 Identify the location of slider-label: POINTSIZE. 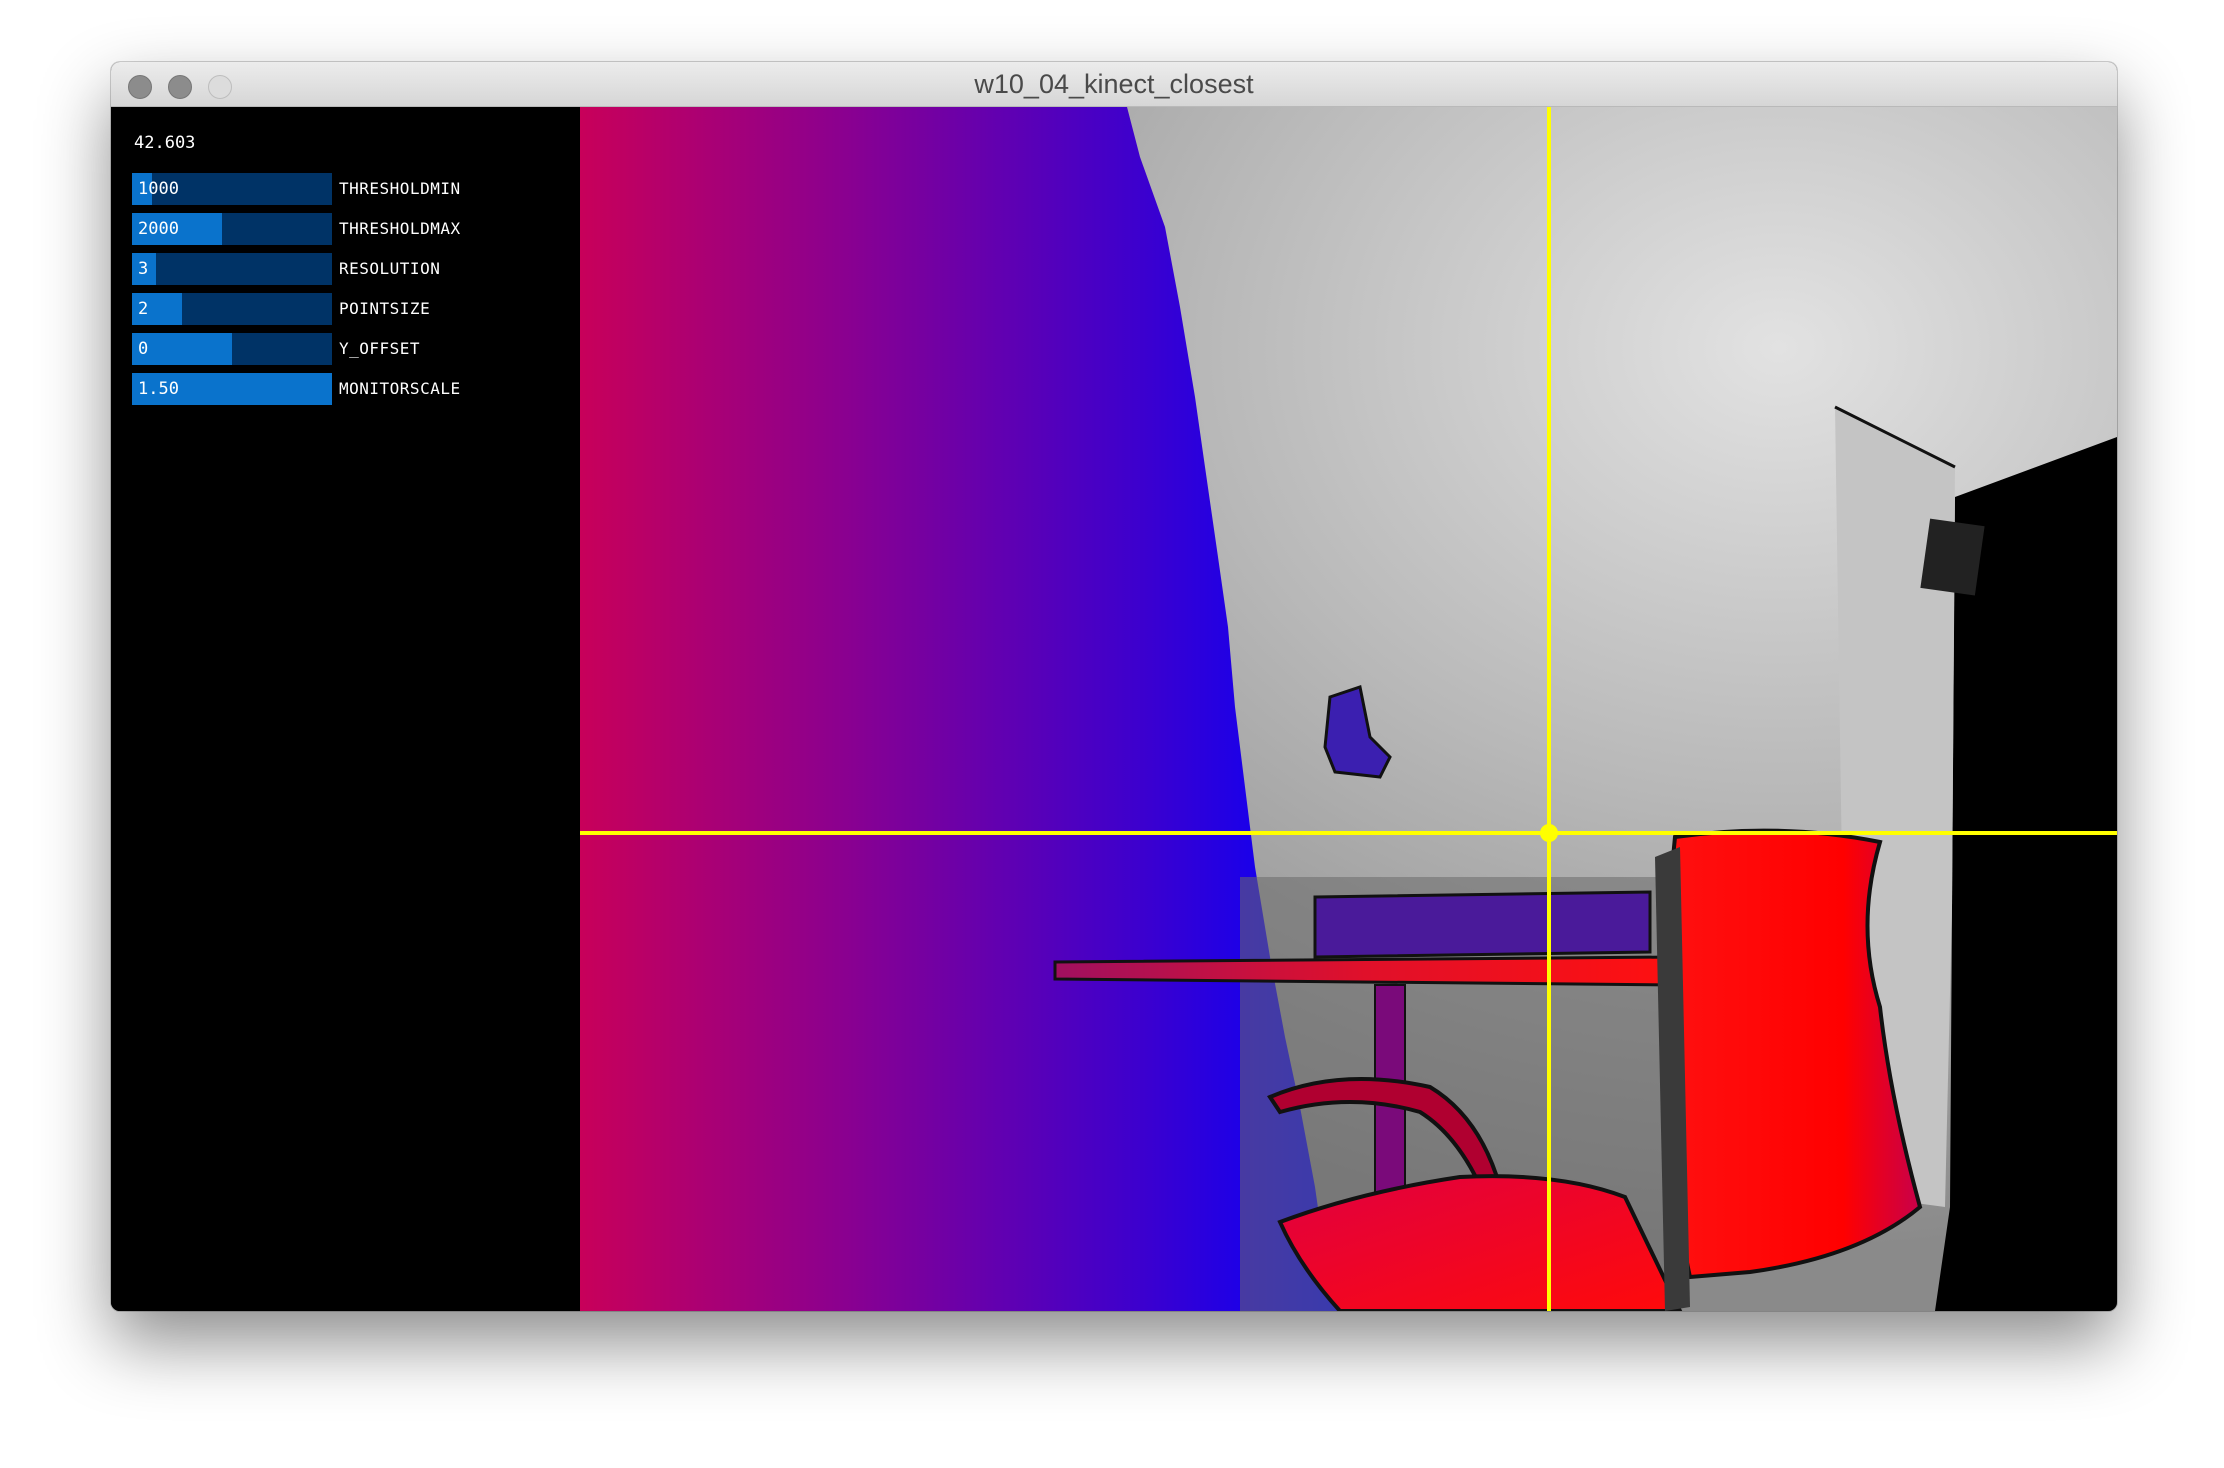
(385, 308).